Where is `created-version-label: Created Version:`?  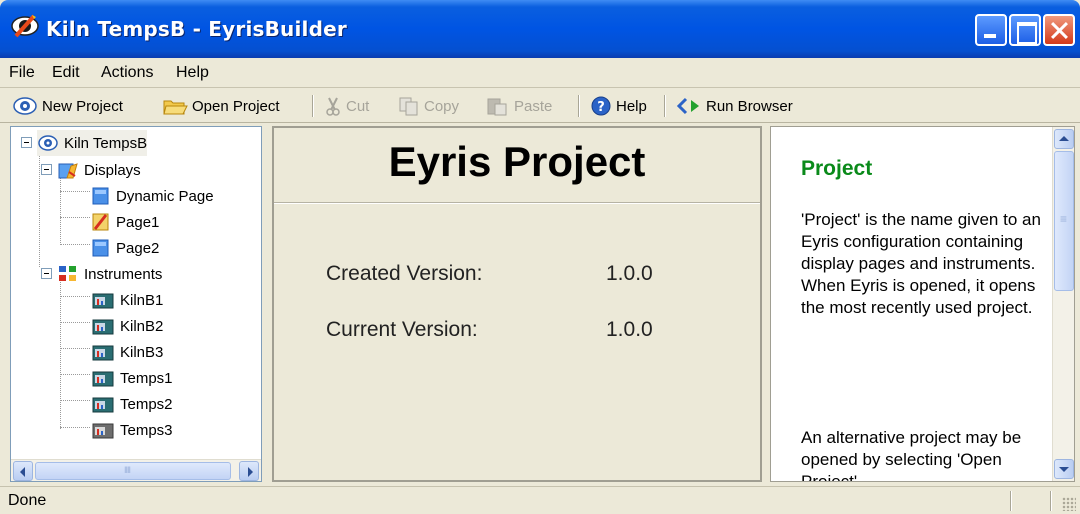
created-version-label: Created Version: is located at coordinates (404, 273).